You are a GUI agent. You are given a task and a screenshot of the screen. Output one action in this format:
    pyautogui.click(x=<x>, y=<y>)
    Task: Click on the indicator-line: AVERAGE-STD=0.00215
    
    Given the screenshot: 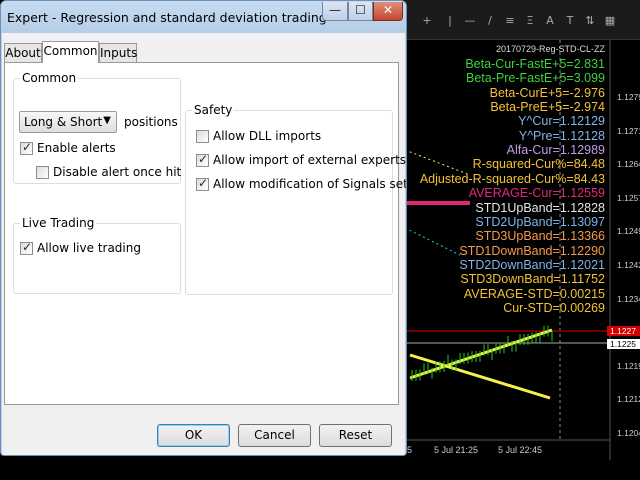 What is the action you would take?
    pyautogui.click(x=534, y=293)
    